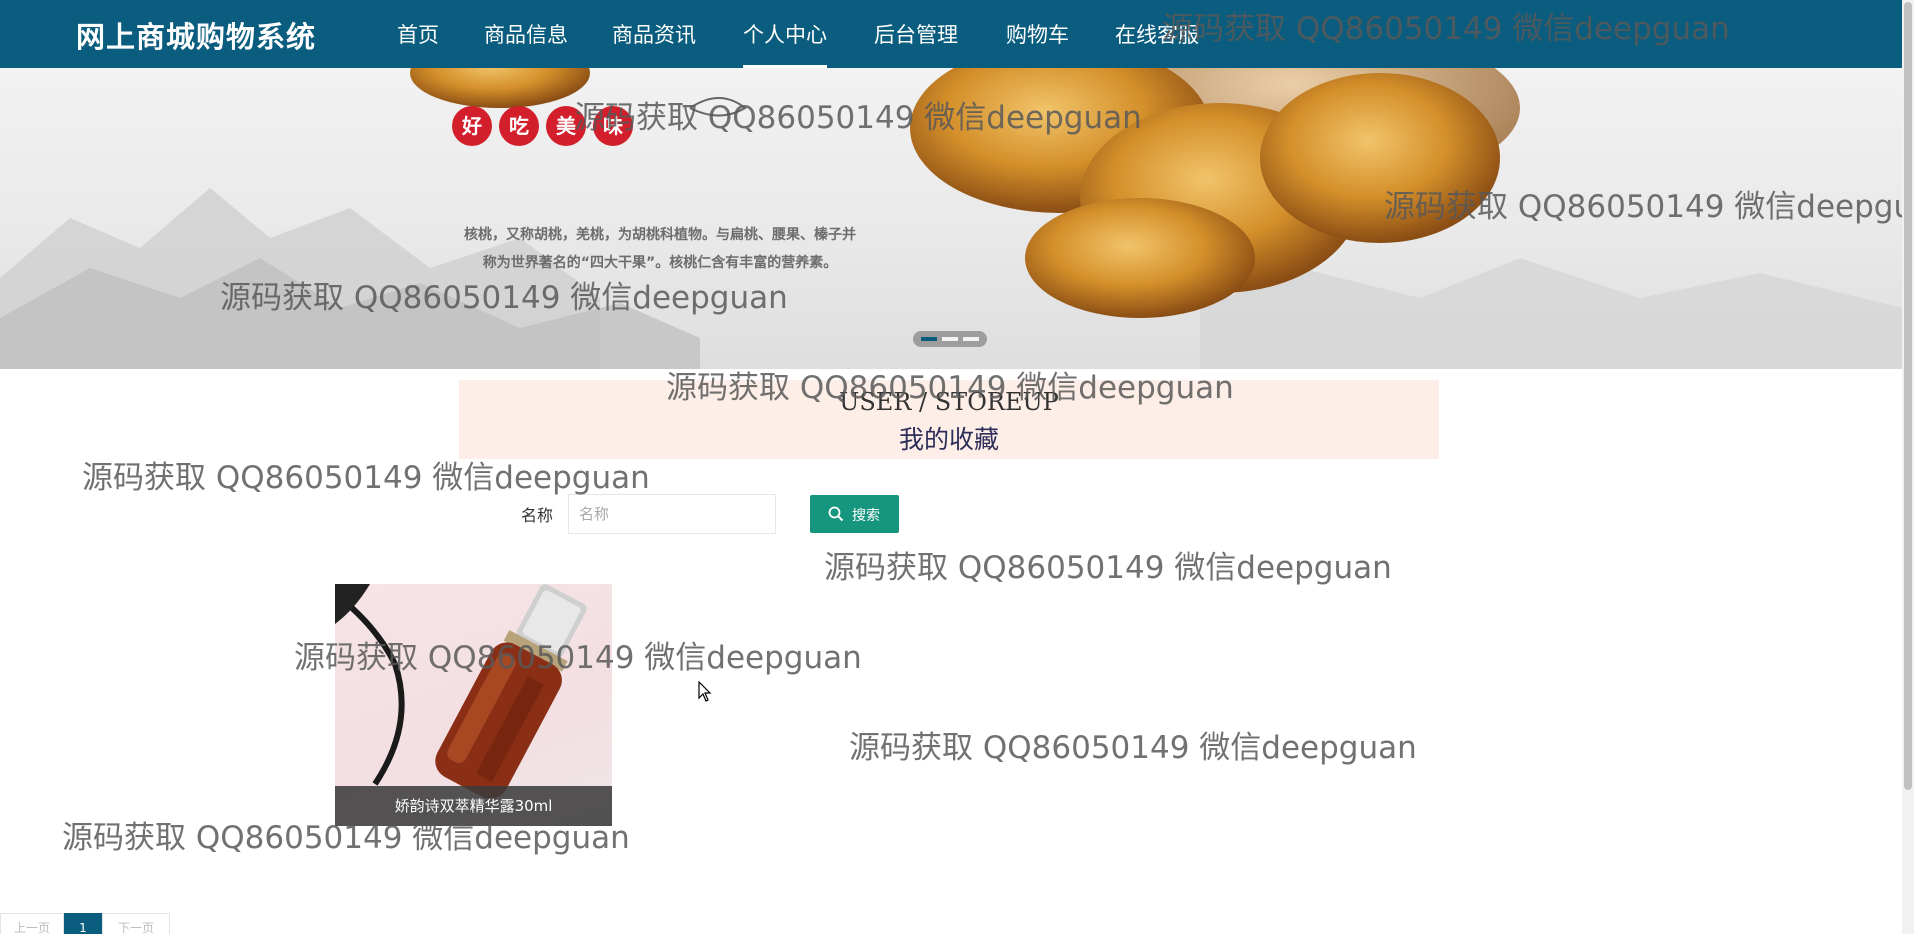 This screenshot has width=1914, height=934. I want to click on nav-online-service: 在线客服, so click(1157, 43).